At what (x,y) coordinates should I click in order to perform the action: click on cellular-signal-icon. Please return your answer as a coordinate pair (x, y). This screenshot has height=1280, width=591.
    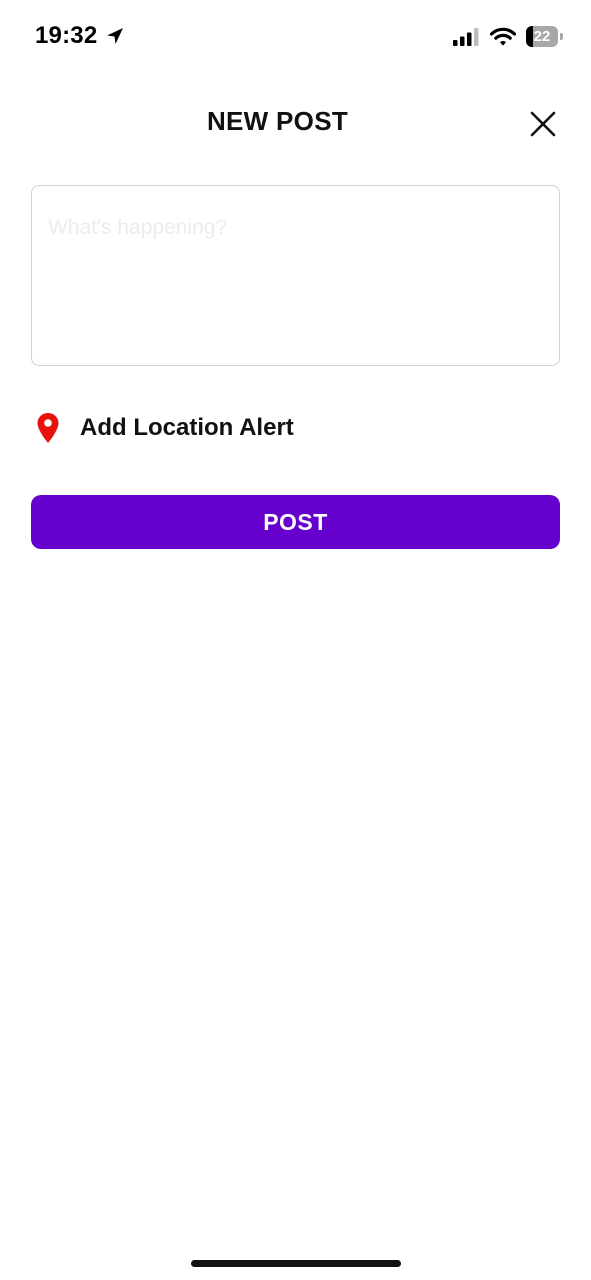
    Looking at the image, I should click on (466, 36).